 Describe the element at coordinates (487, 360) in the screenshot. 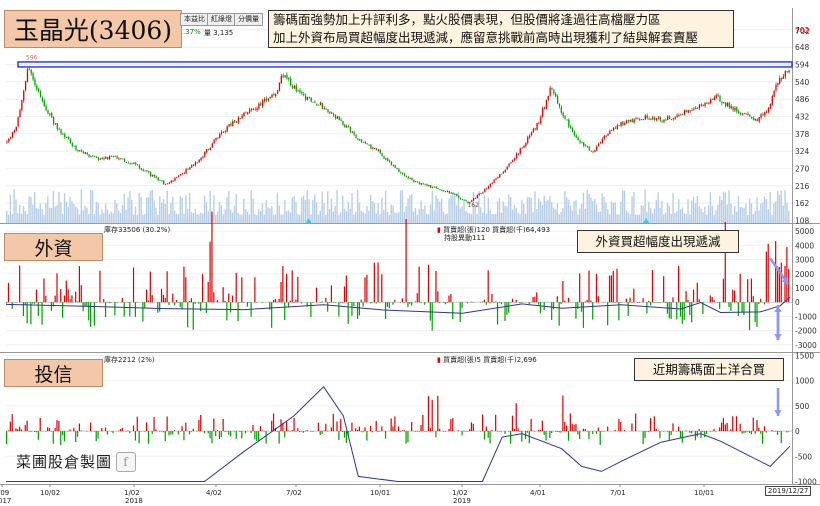

I see `trust-net-legend: ▮ 買賣超(張)5 買賣超(千)2,696` at that location.